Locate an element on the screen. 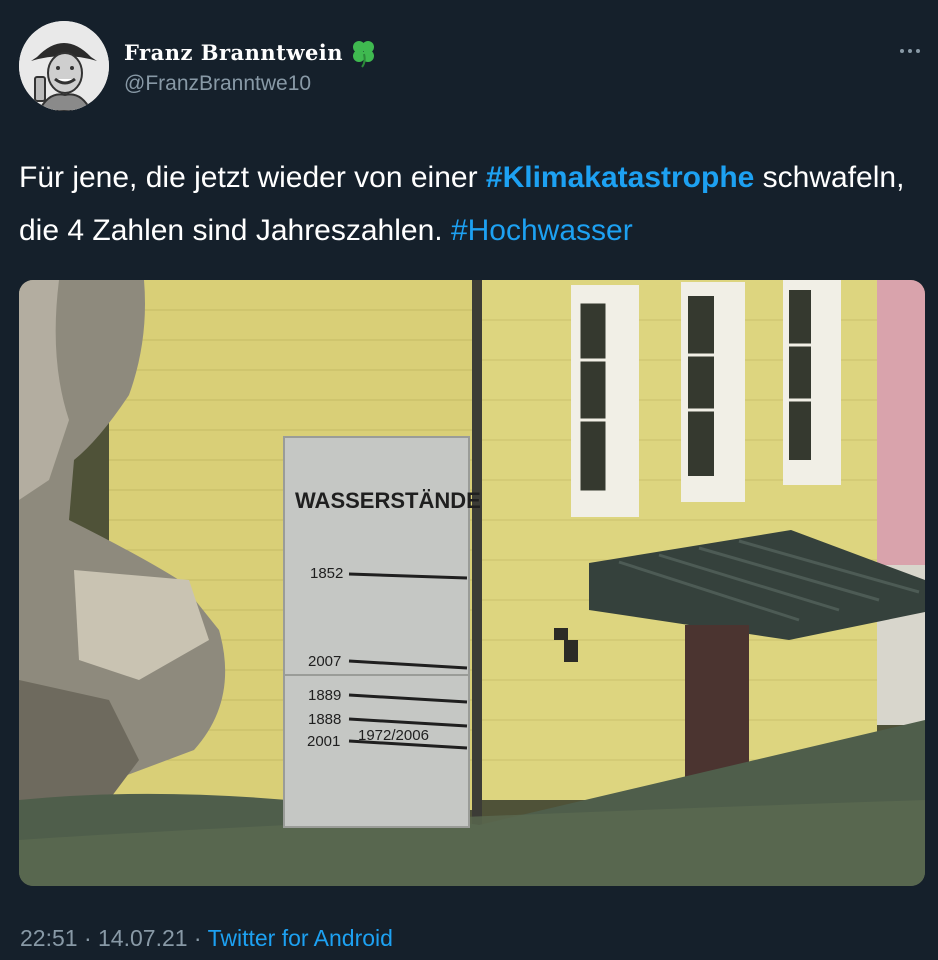 This screenshot has height=960, width=938. sign-title: WASSERSTÄNDE is located at coordinates (388, 500).